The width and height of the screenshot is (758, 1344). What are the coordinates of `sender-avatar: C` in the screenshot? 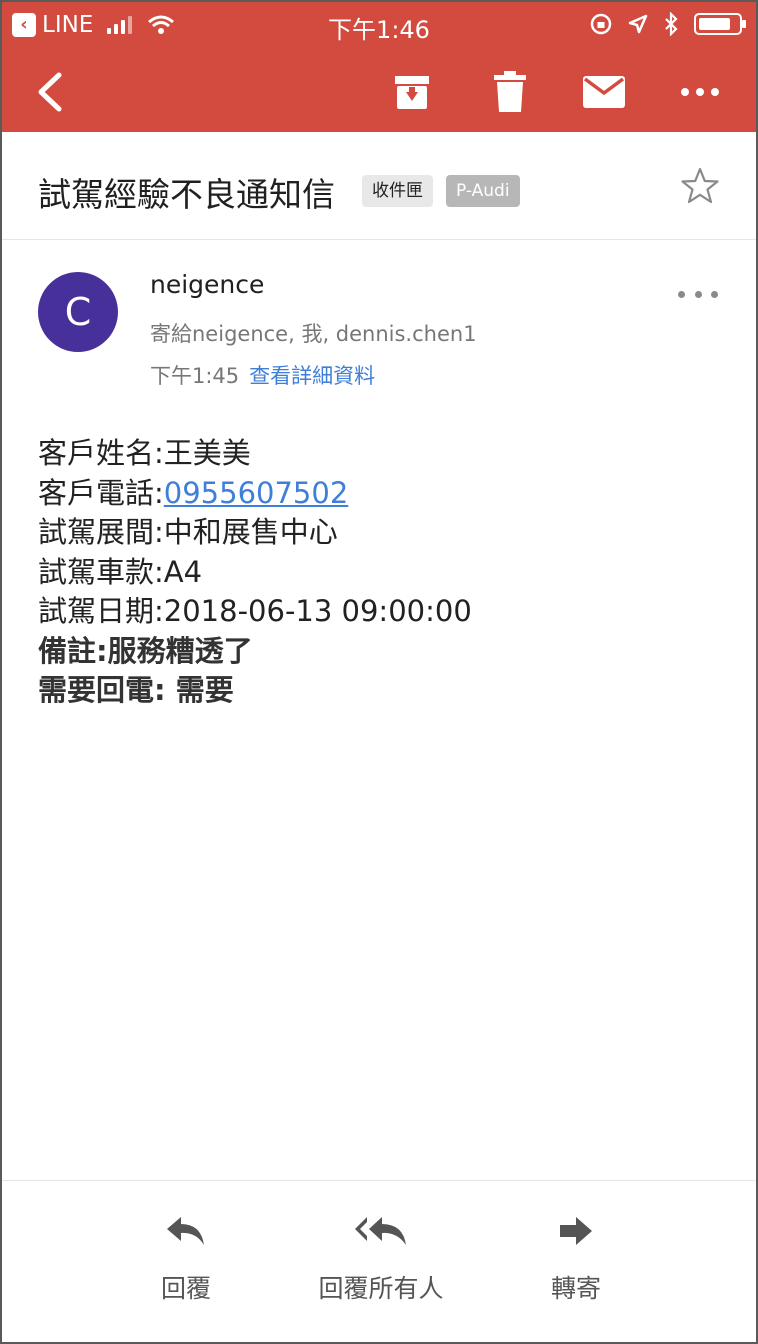 It's located at (78, 312).